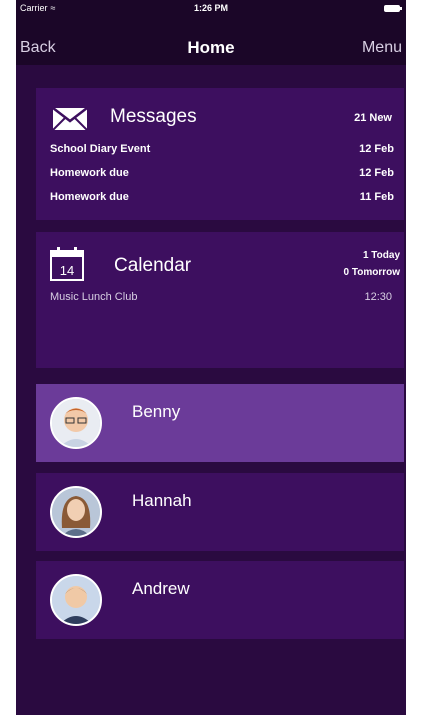 The height and width of the screenshot is (715, 423). Describe the element at coordinates (156, 411) in the screenshot. I see `child-name: Benny` at that location.